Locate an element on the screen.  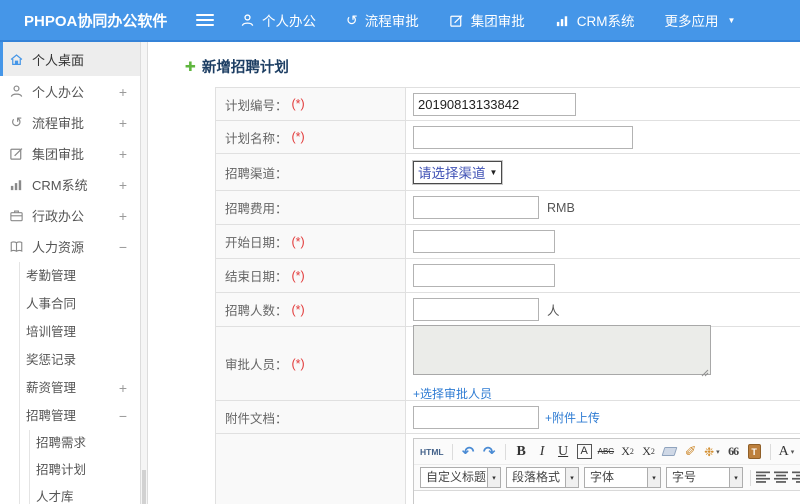
format-painter-button: ❉ ▾ is located at coordinates (712, 452).